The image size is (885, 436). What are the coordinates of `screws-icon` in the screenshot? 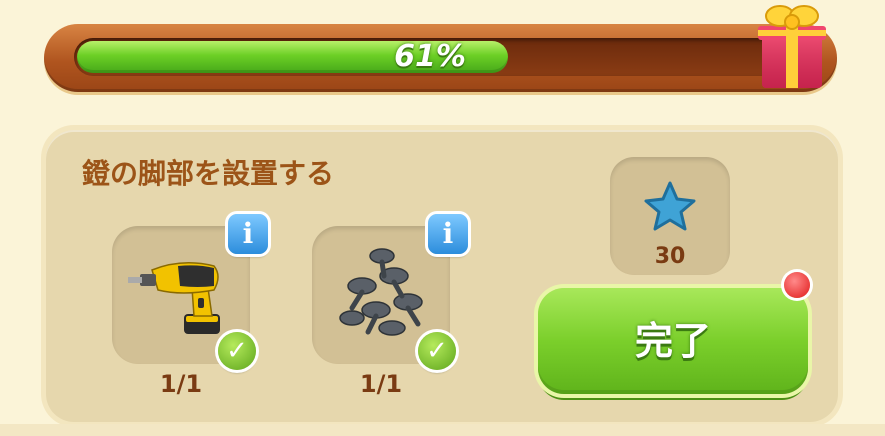 It's located at (381, 292).